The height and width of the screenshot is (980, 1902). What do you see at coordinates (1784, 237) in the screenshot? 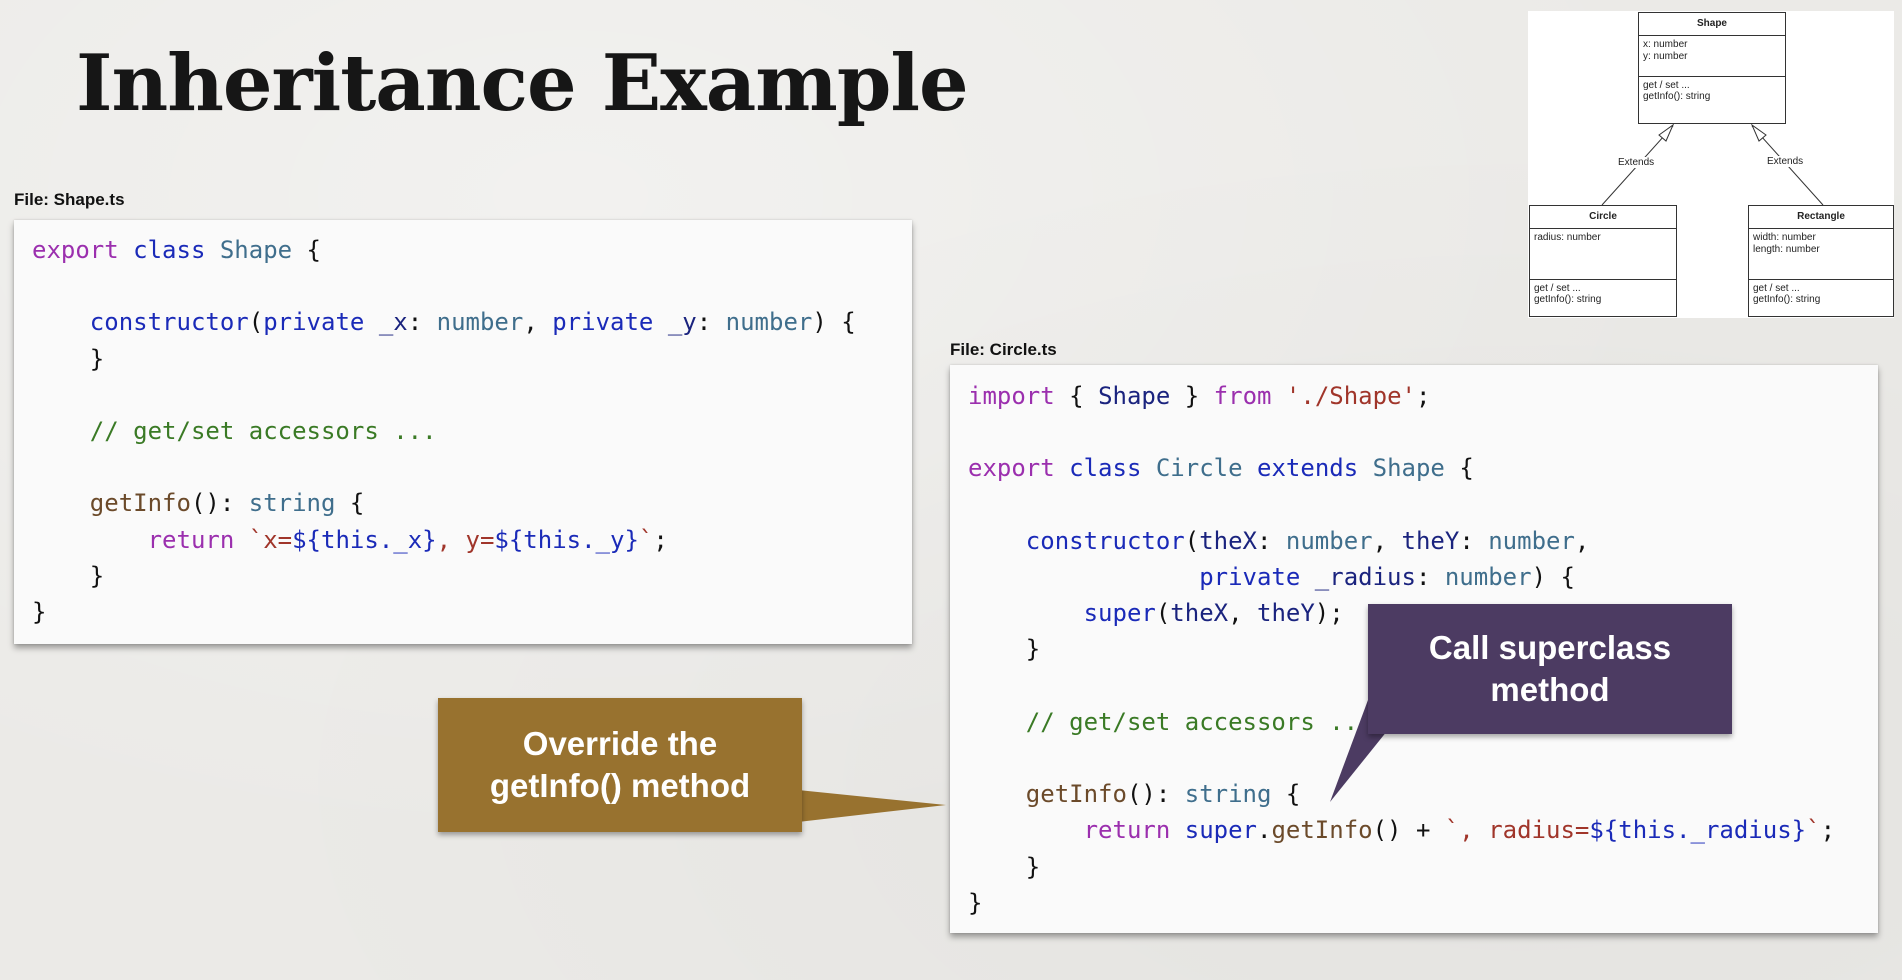
I see `uml-attribute: width: number` at bounding box center [1784, 237].